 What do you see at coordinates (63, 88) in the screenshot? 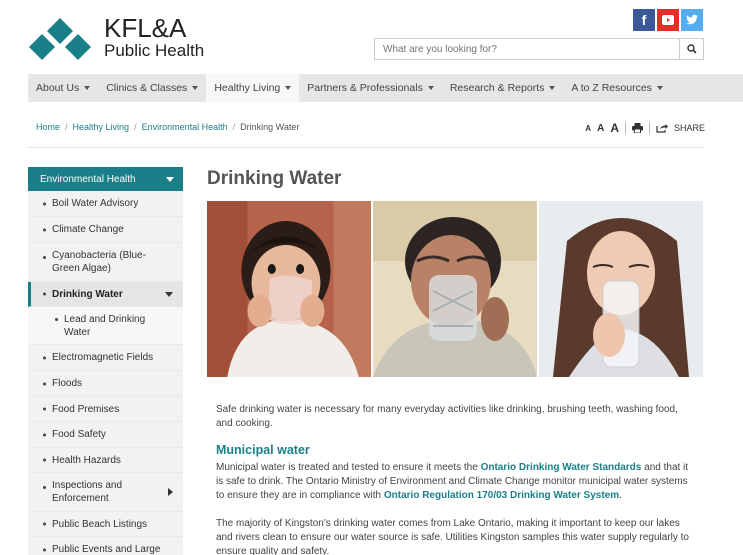
I see `nav-about-us: About Us` at bounding box center [63, 88].